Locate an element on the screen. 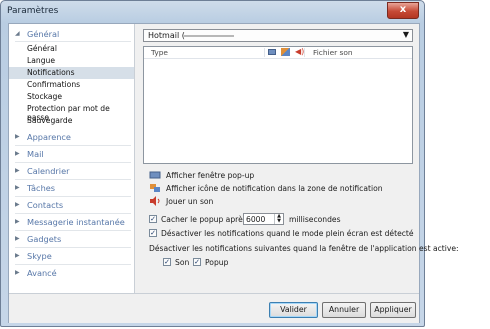  window-title: Paramètres is located at coordinates (33, 11).